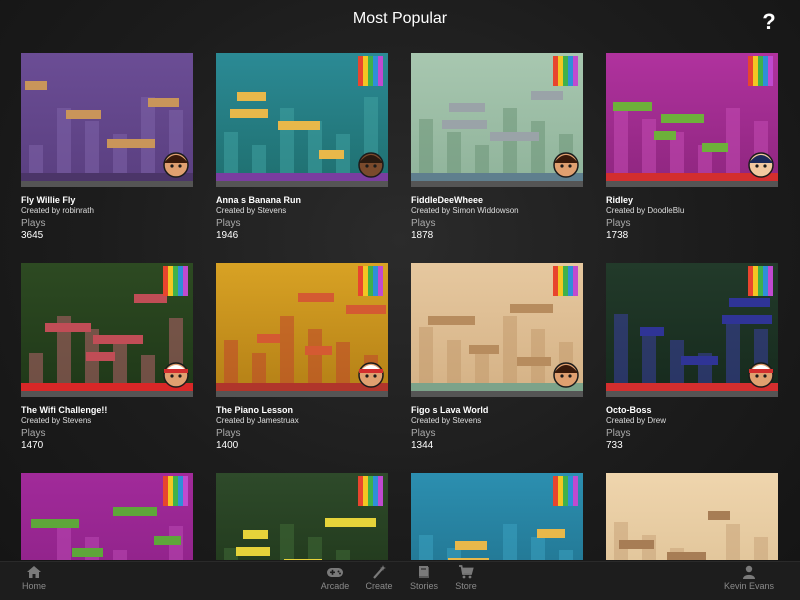  What do you see at coordinates (227, 235) in the screenshot?
I see `plays-count: 1946` at bounding box center [227, 235].